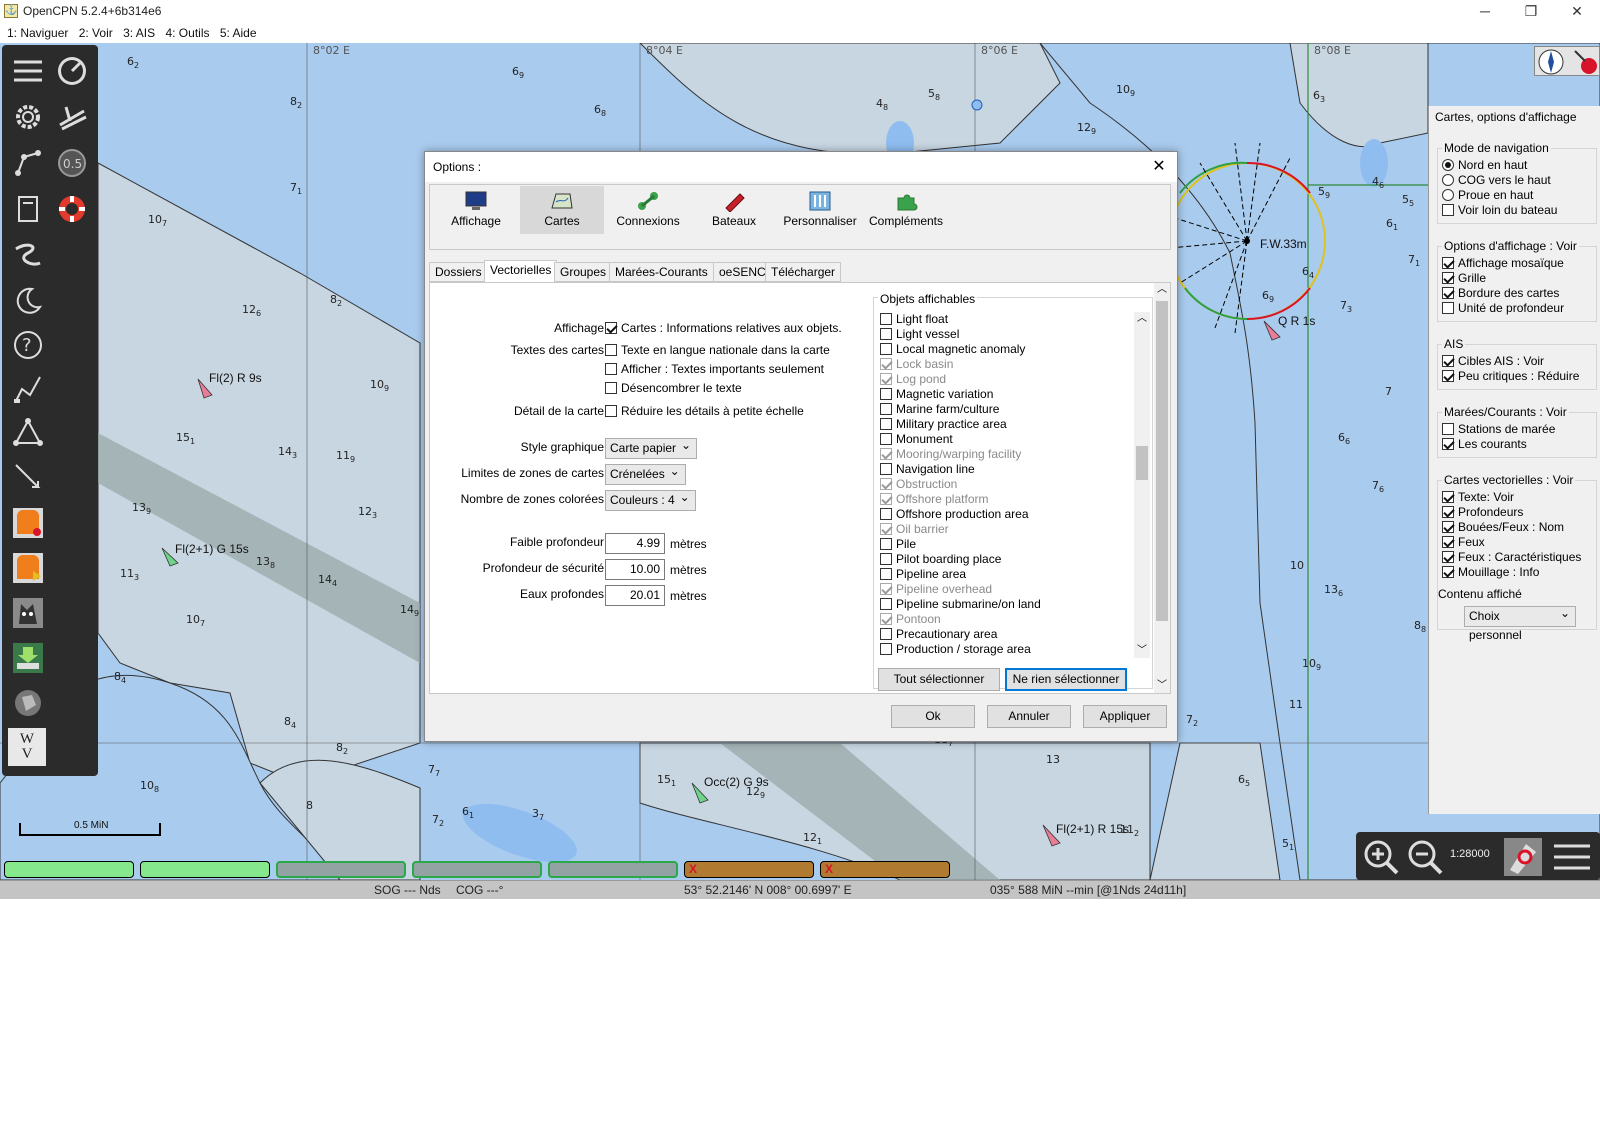 This screenshot has height=1142, width=1600. Describe the element at coordinates (1517, 293) in the screenshot. I see `chart-border-option: Bordure des cartes` at that location.